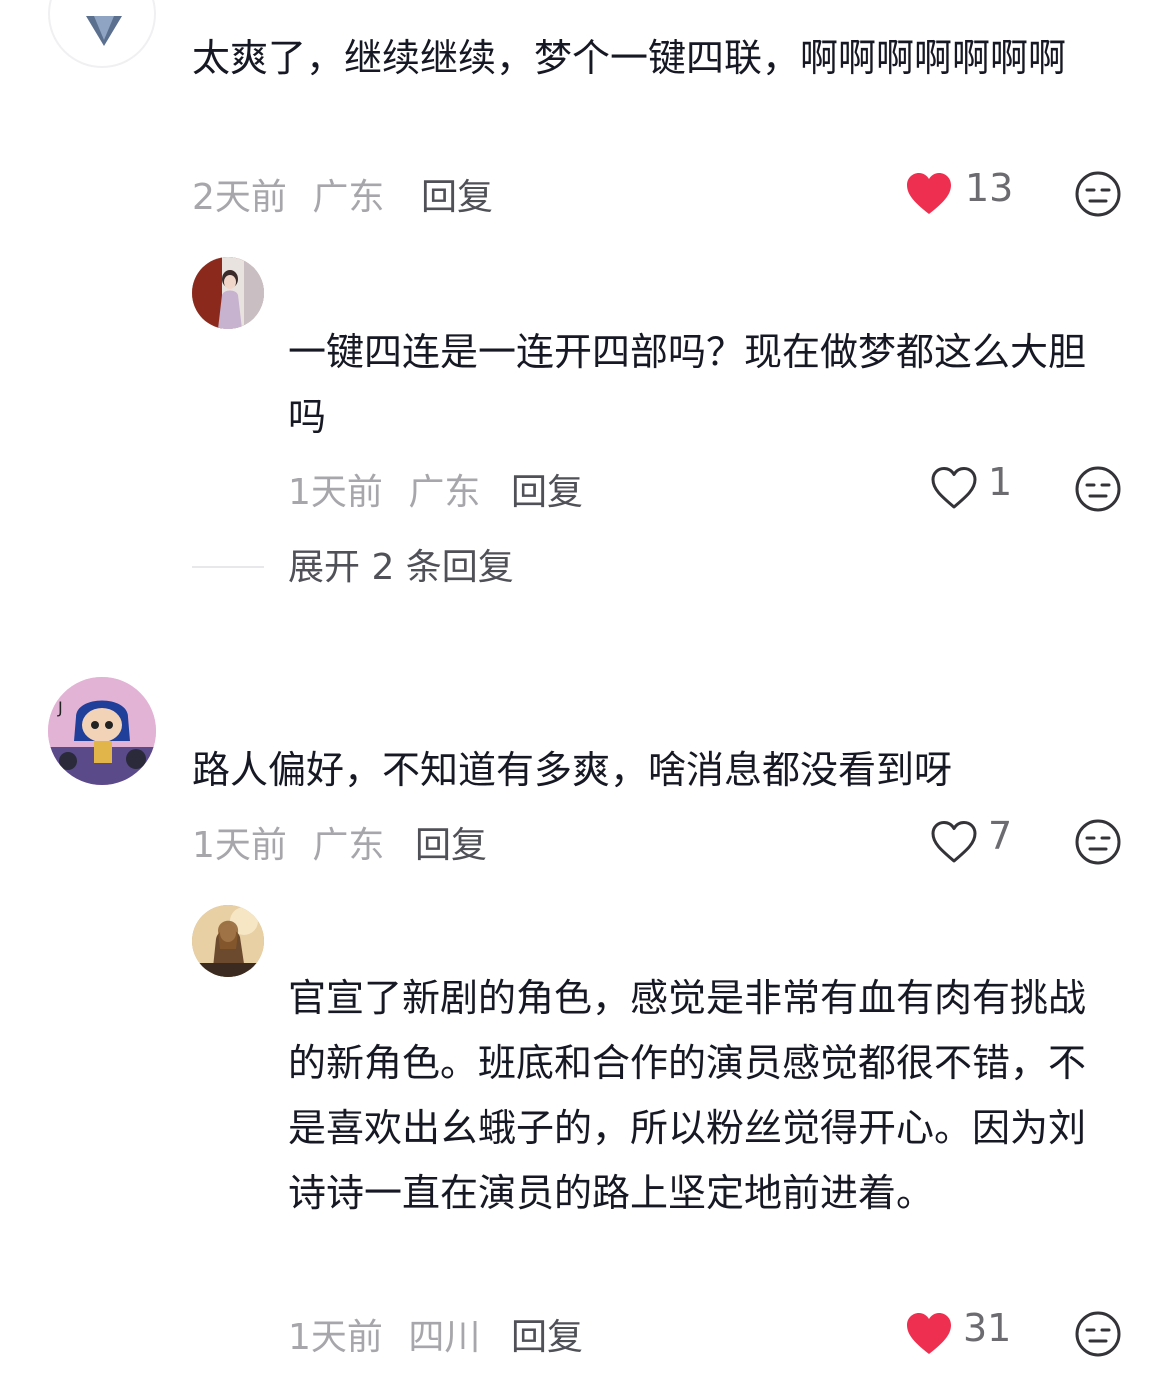 The height and width of the screenshot is (1385, 1170). What do you see at coordinates (687, 384) in the screenshot?
I see `reply-text: 一键四连是一连开四部吗？现在做梦都这么大胆吗` at bounding box center [687, 384].